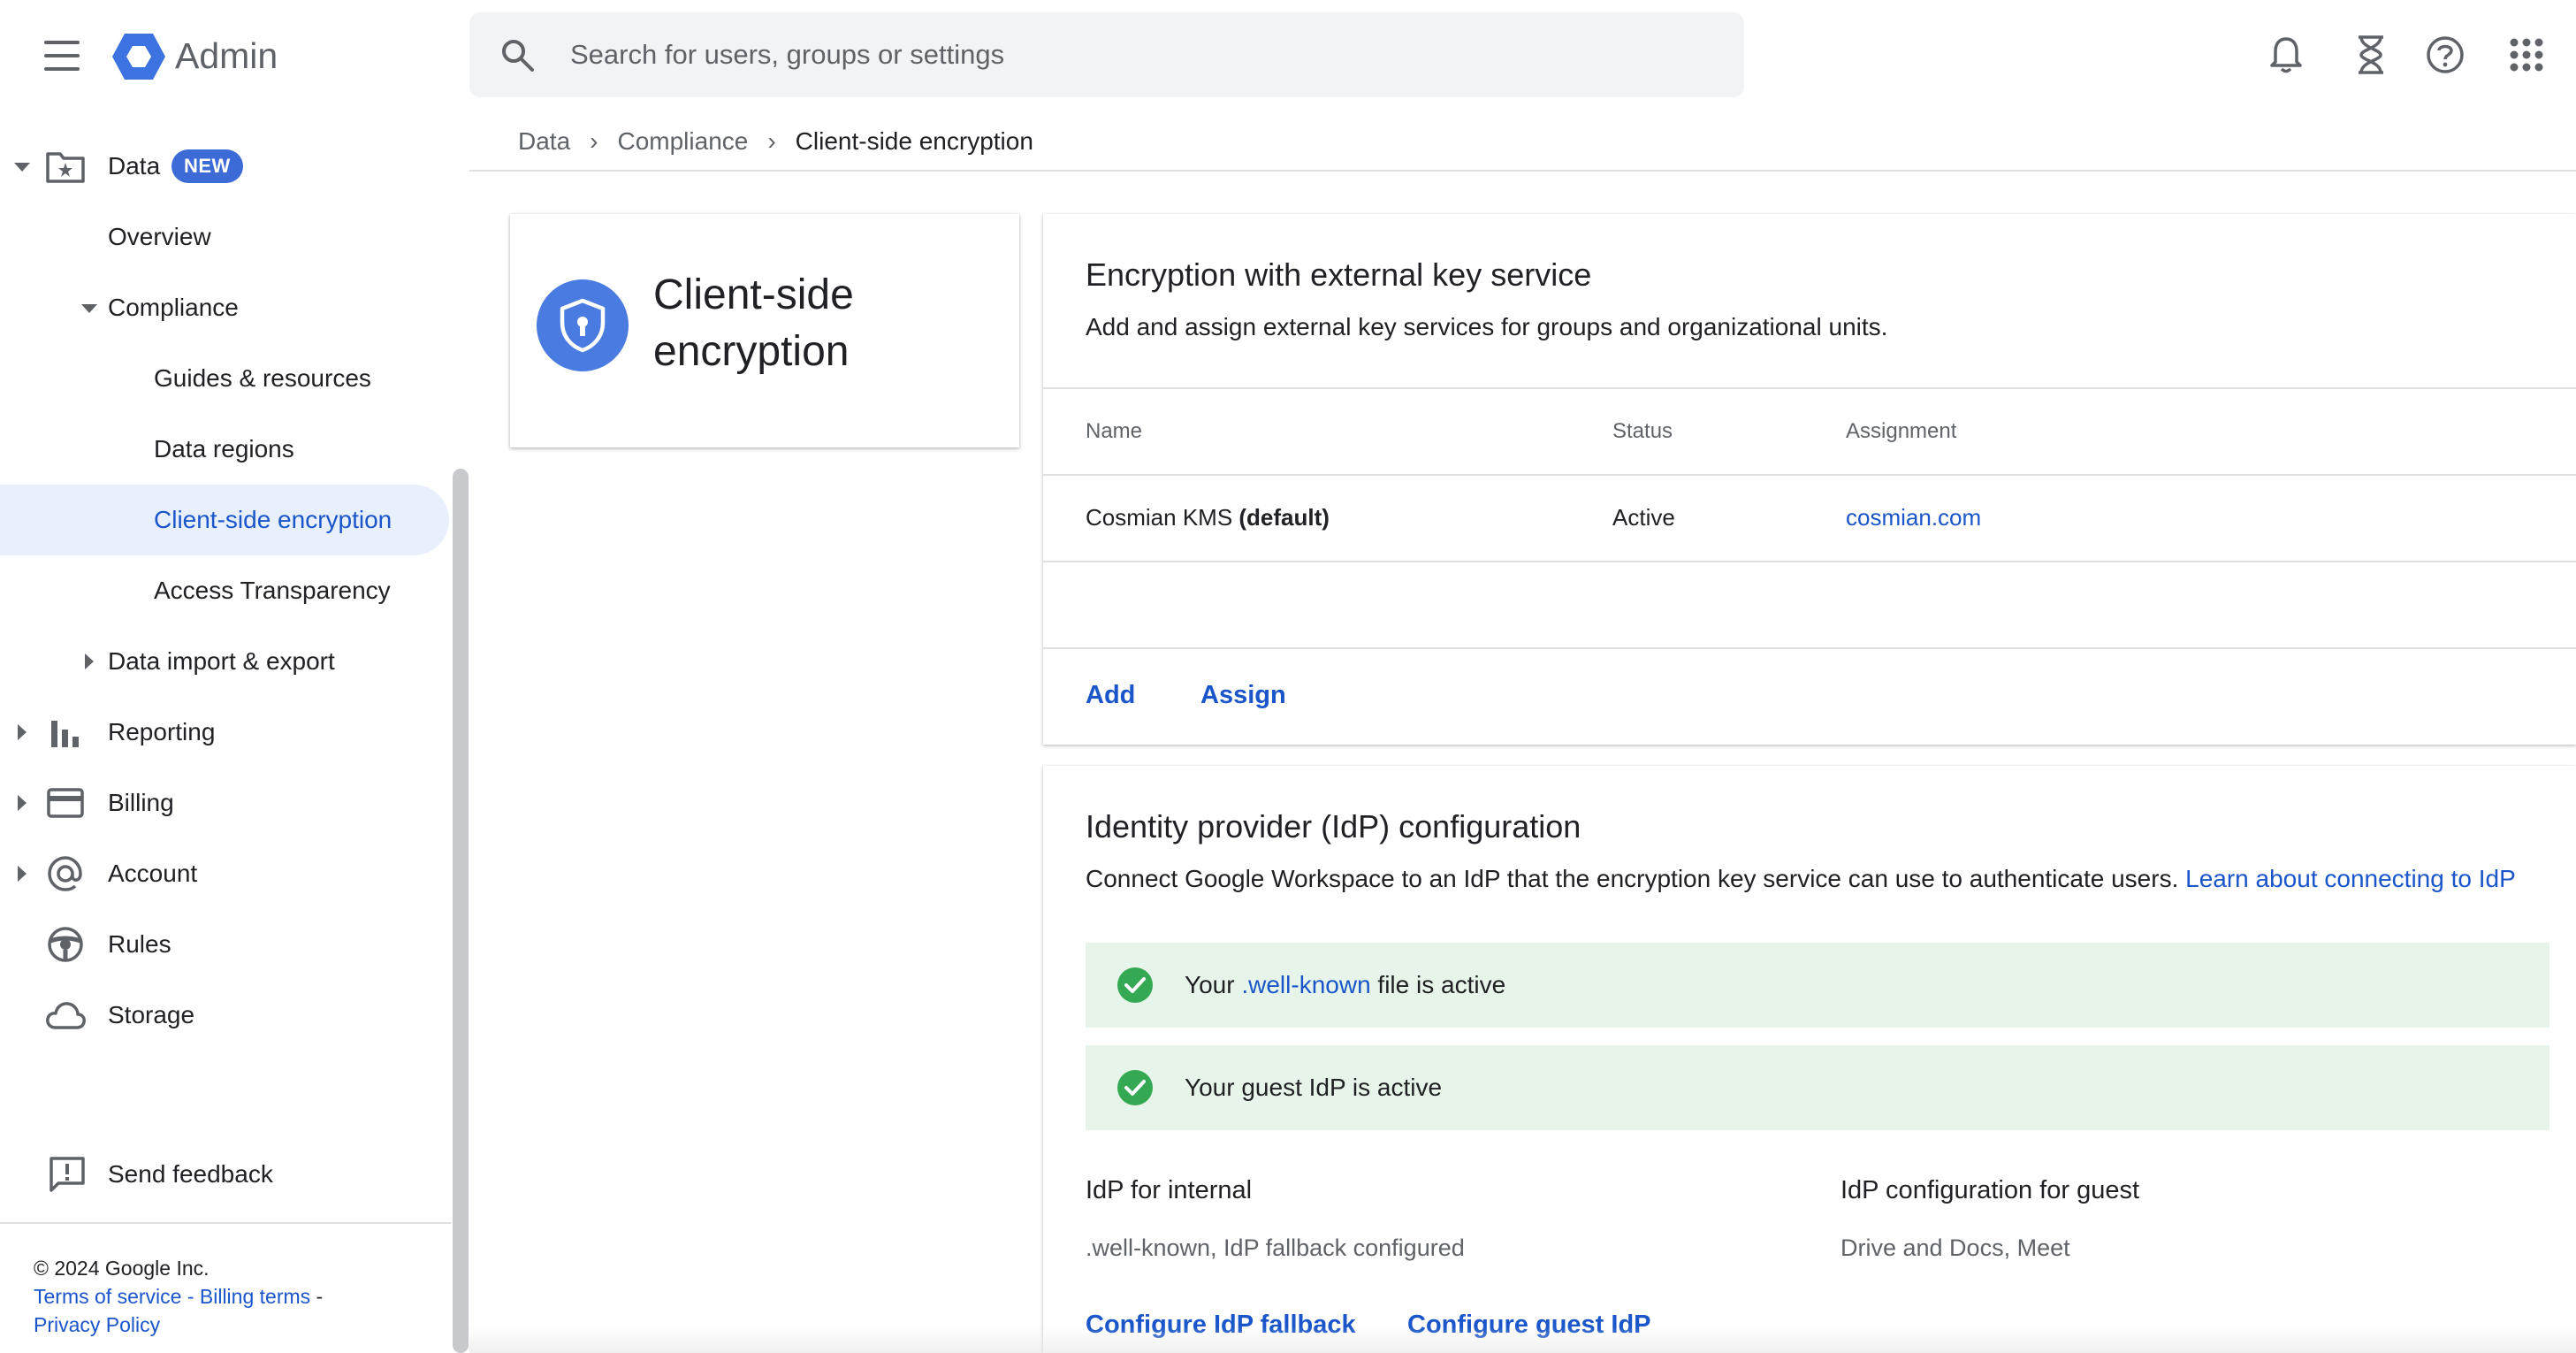  Describe the element at coordinates (1275, 1248) in the screenshot. I see `idp-internal-value: .well-known, IdP fallback configured` at that location.